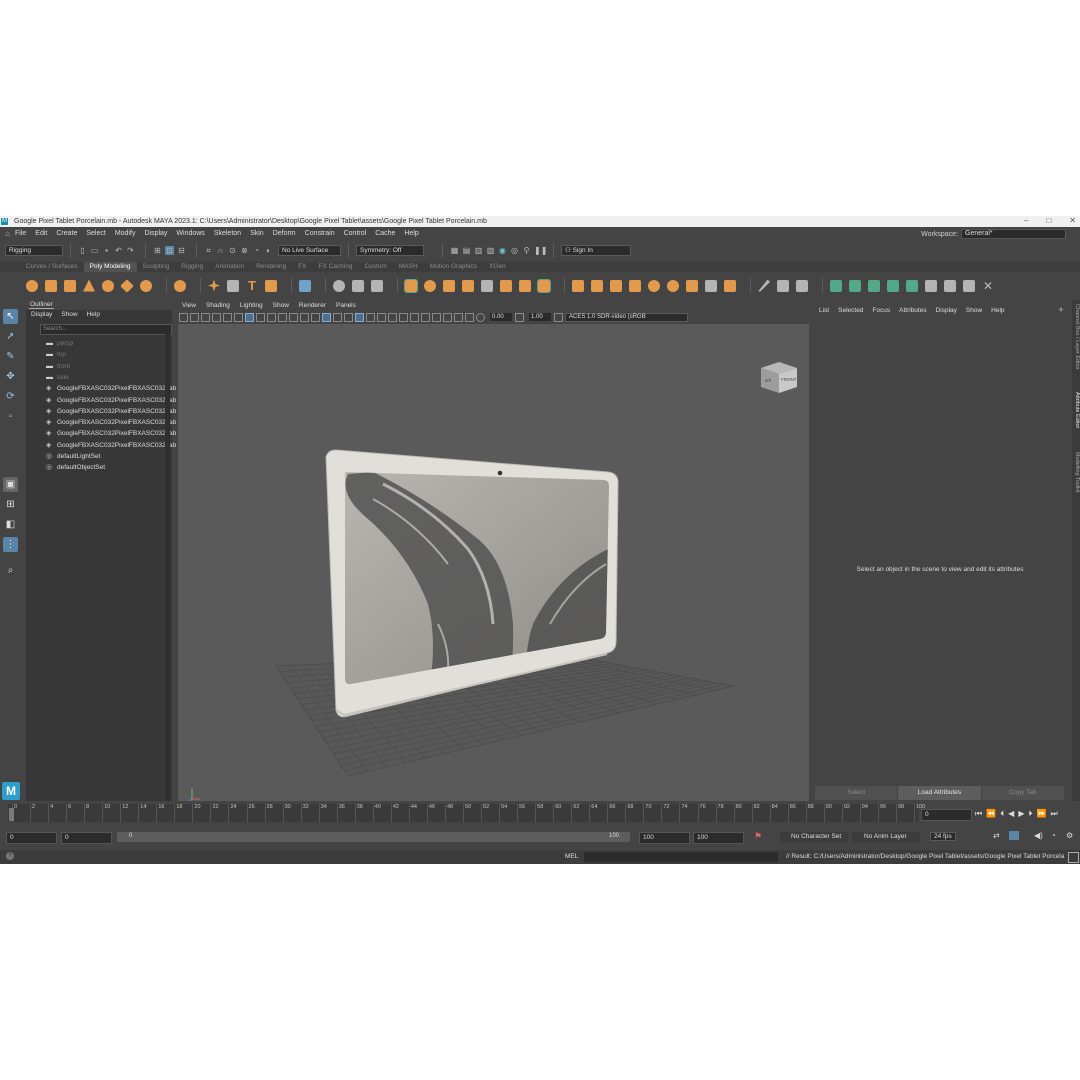  Describe the element at coordinates (20, 233) in the screenshot. I see `menu-file: File` at that location.